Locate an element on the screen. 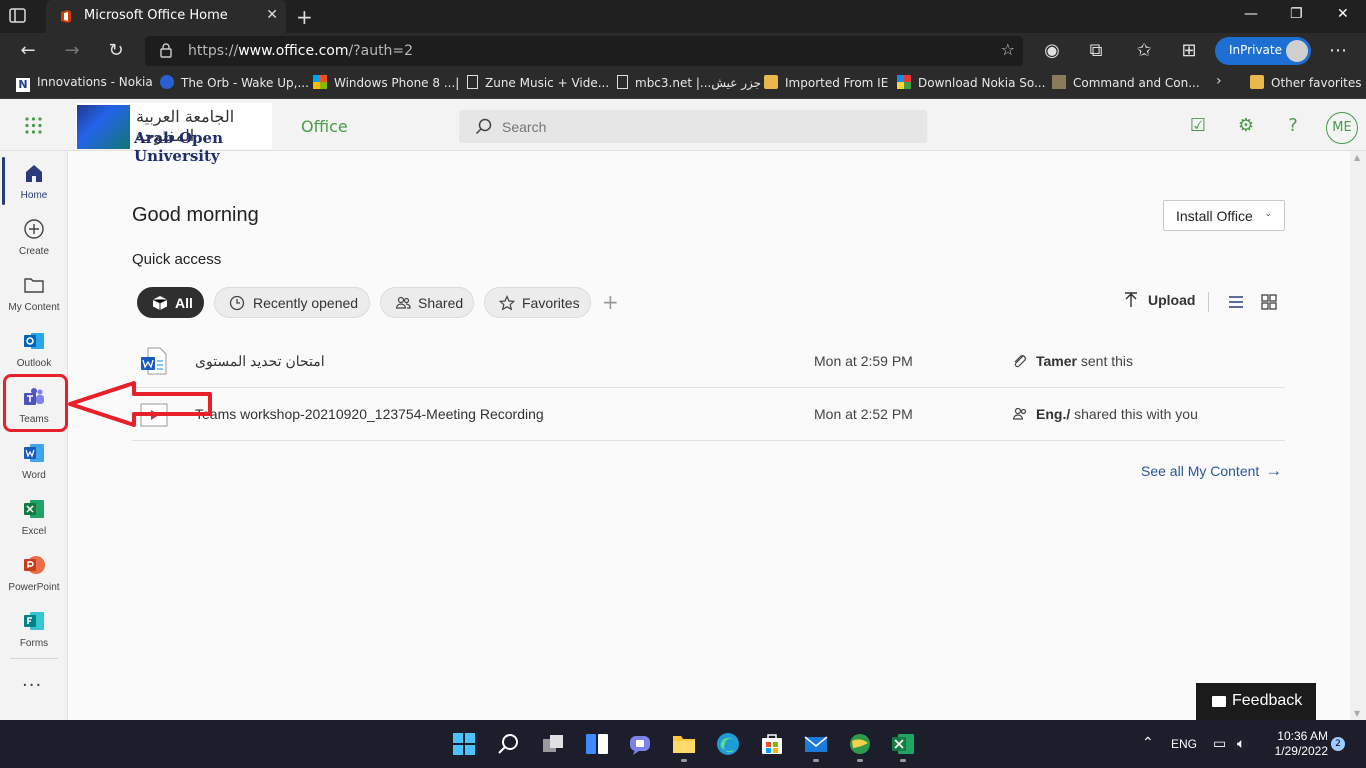 The width and height of the screenshot is (1366, 768). language-indicator: ENG is located at coordinates (1184, 744).